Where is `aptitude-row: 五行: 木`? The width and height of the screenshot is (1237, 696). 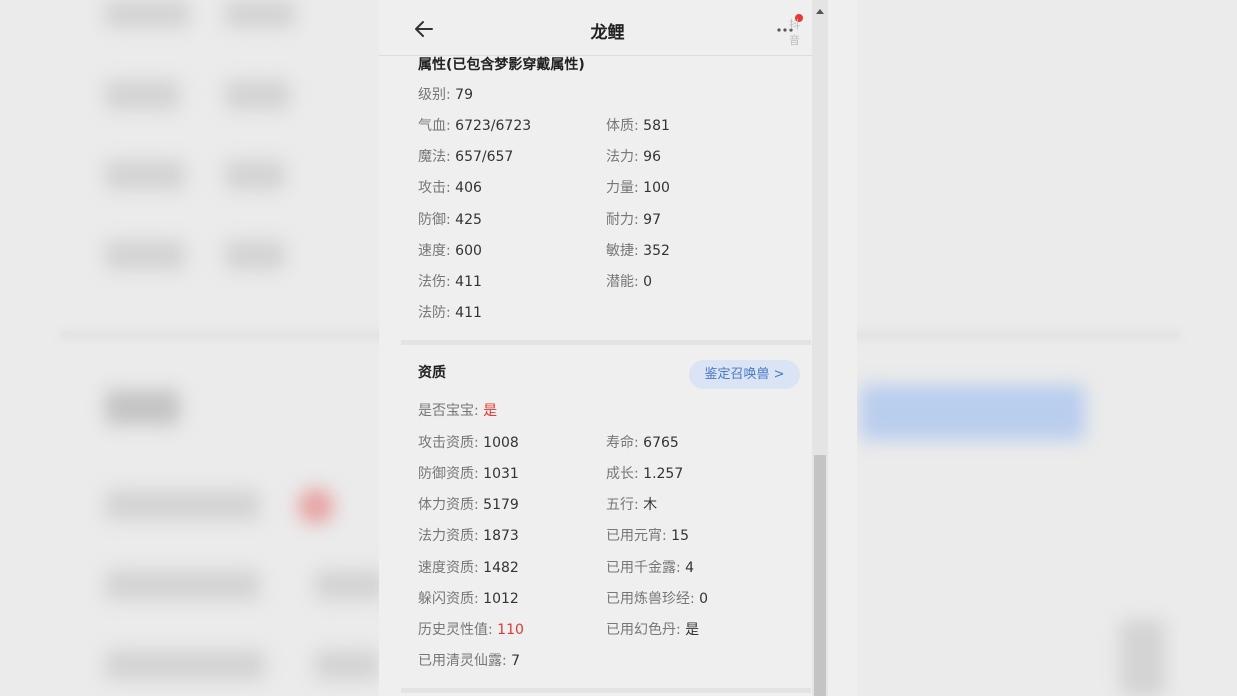 aptitude-row: 五行: 木 is located at coordinates (632, 505).